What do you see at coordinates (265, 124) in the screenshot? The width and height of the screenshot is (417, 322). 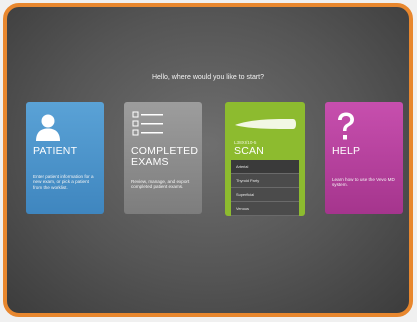 I see `transducer-icon` at bounding box center [265, 124].